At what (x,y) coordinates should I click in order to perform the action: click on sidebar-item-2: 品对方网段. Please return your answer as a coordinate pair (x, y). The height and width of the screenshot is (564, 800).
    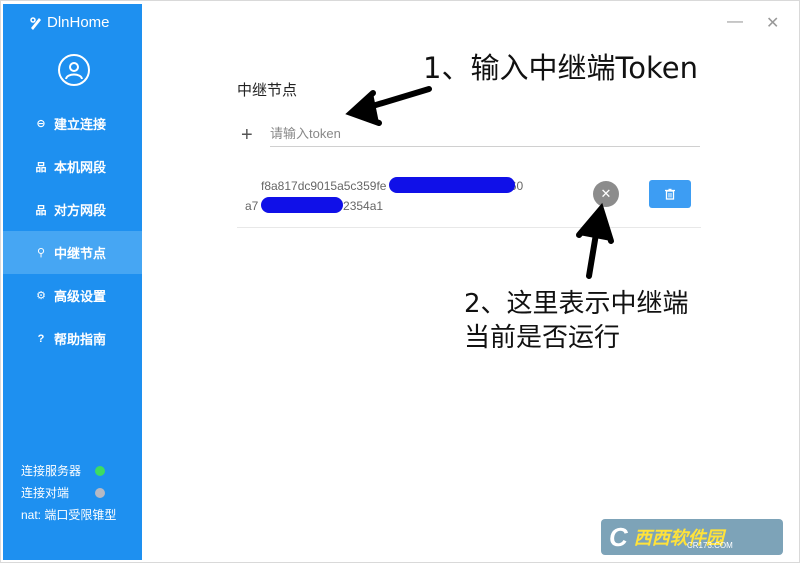
    Looking at the image, I should click on (72, 209).